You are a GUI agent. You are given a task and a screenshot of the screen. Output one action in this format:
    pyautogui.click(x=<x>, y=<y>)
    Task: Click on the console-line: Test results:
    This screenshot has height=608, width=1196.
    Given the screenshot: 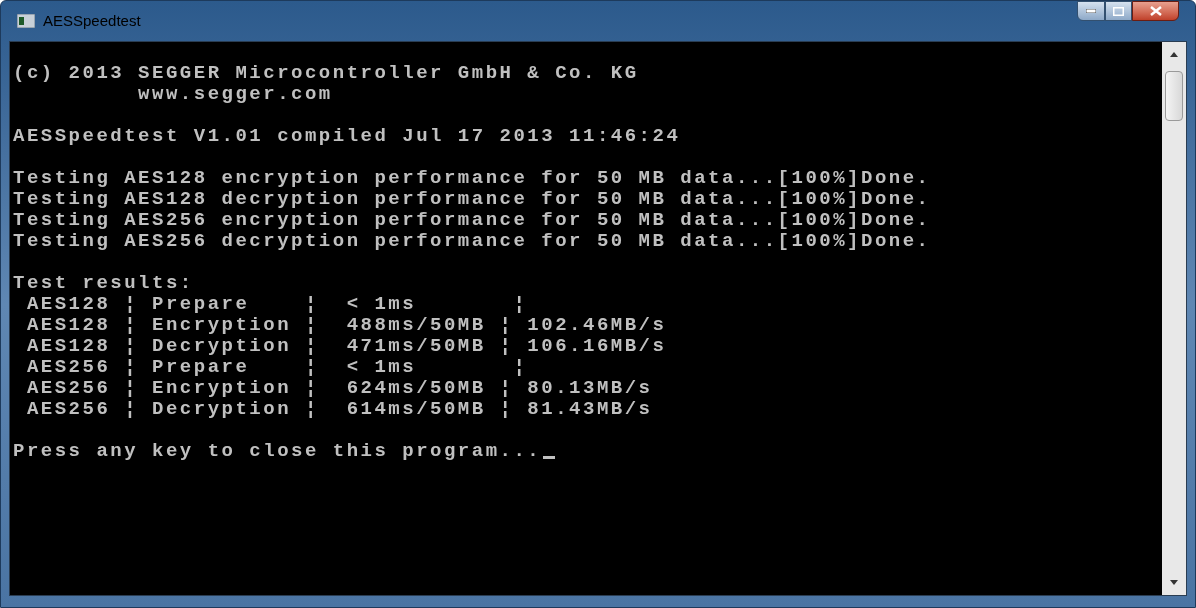 What is the action you would take?
    pyautogui.click(x=103, y=283)
    